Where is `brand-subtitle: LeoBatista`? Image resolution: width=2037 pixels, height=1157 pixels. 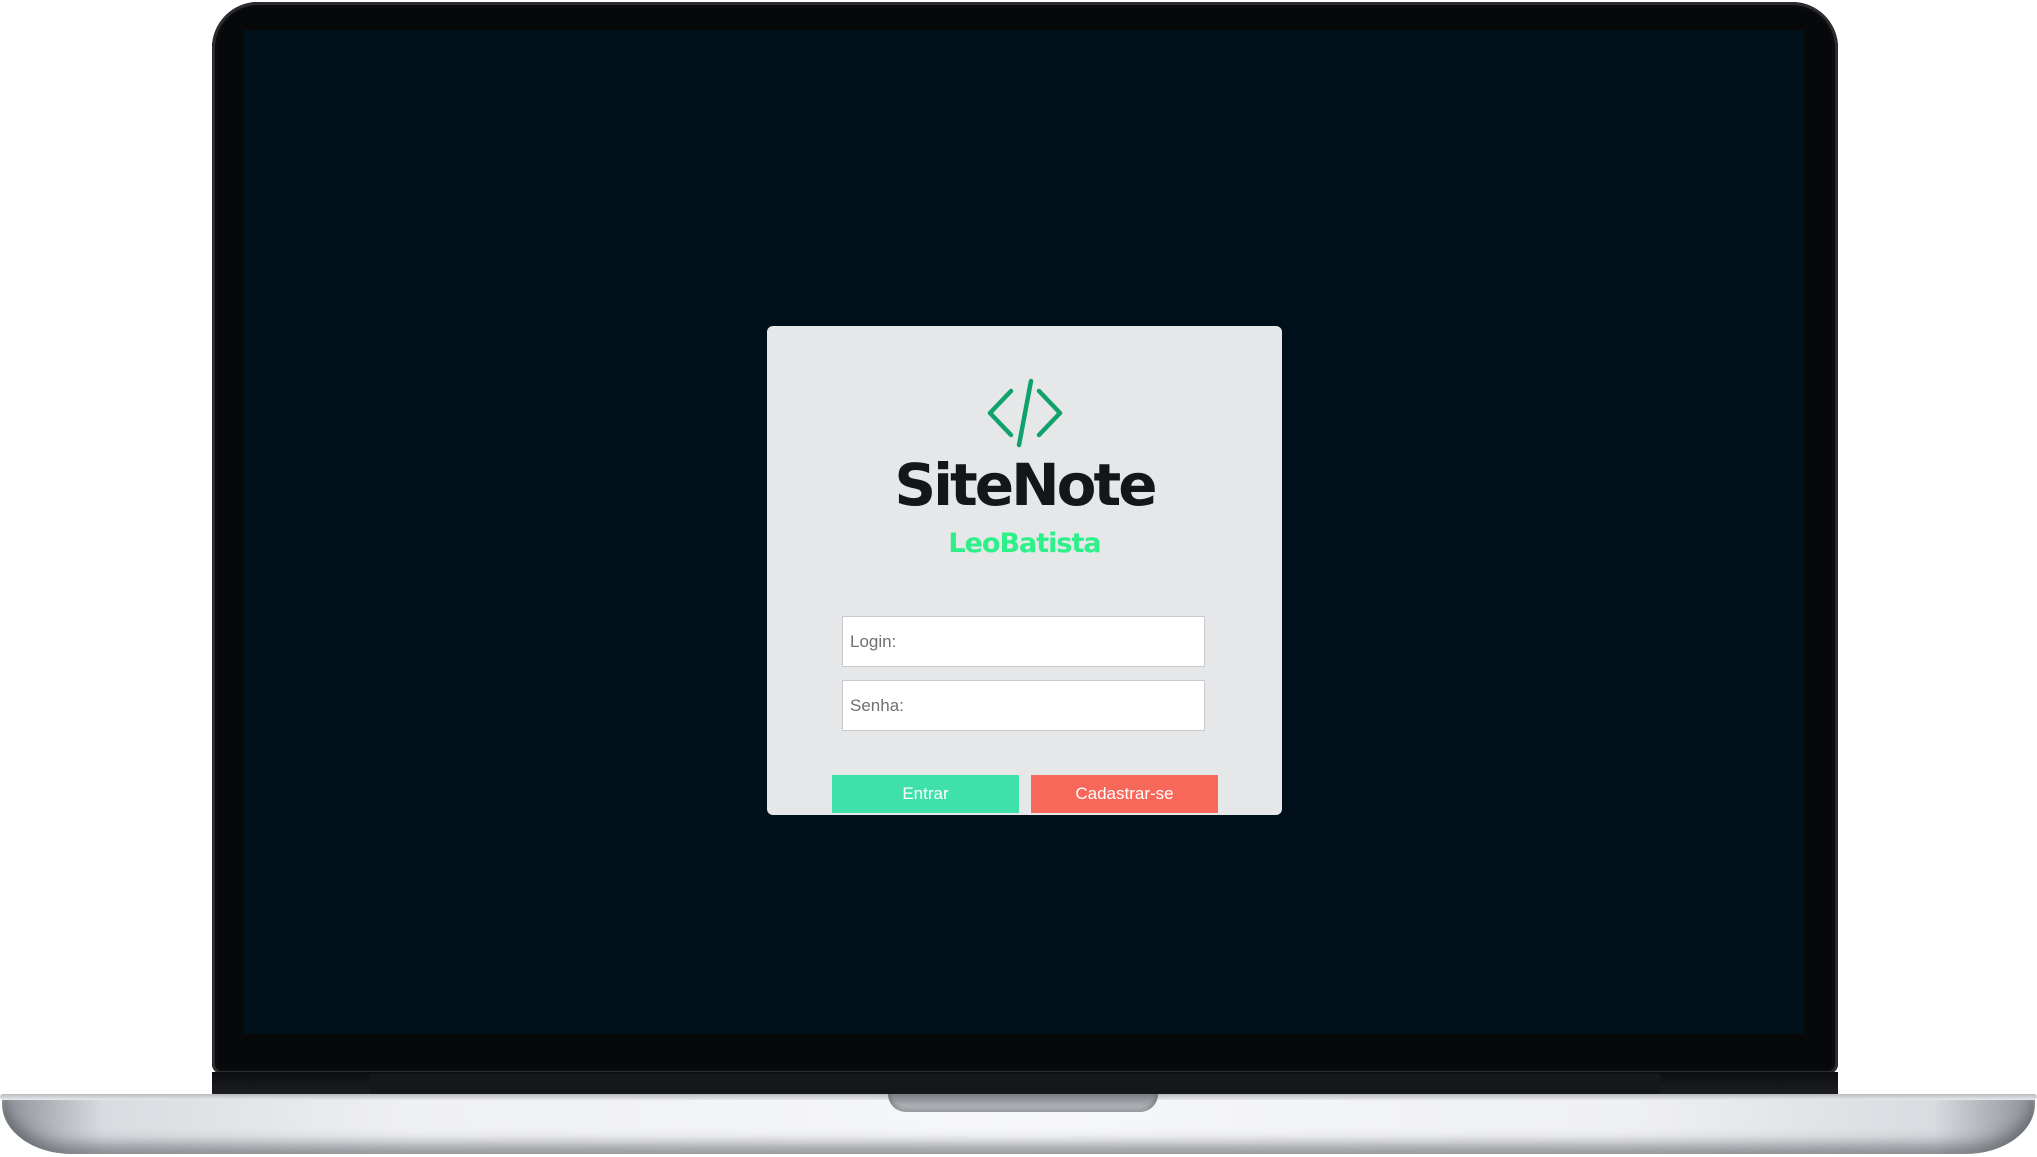
brand-subtitle: LeoBatista is located at coordinates (1024, 543).